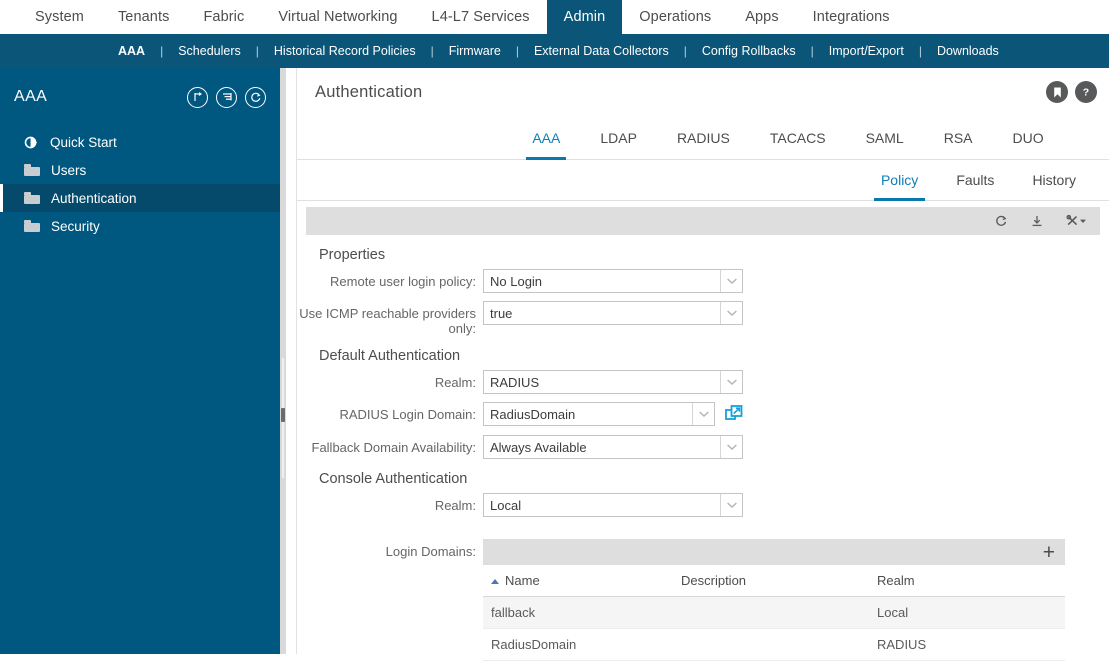  I want to click on field-control: Always Available, so click(613, 447).